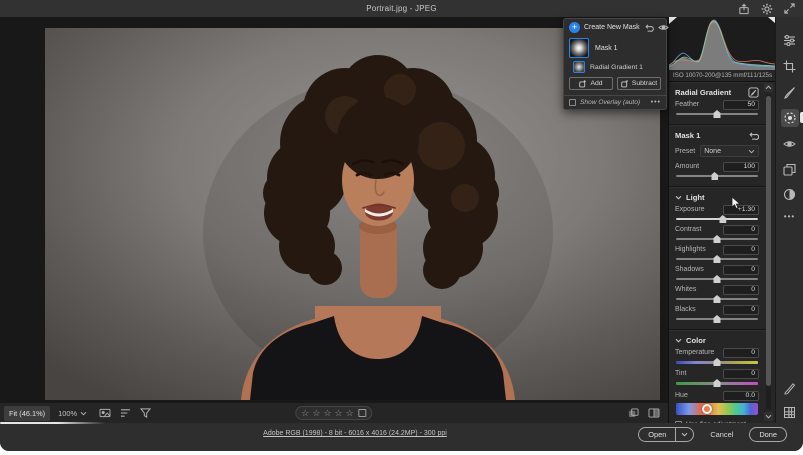 This screenshot has height=455, width=803. What do you see at coordinates (591, 83) in the screenshot?
I see `add-button: Add` at bounding box center [591, 83].